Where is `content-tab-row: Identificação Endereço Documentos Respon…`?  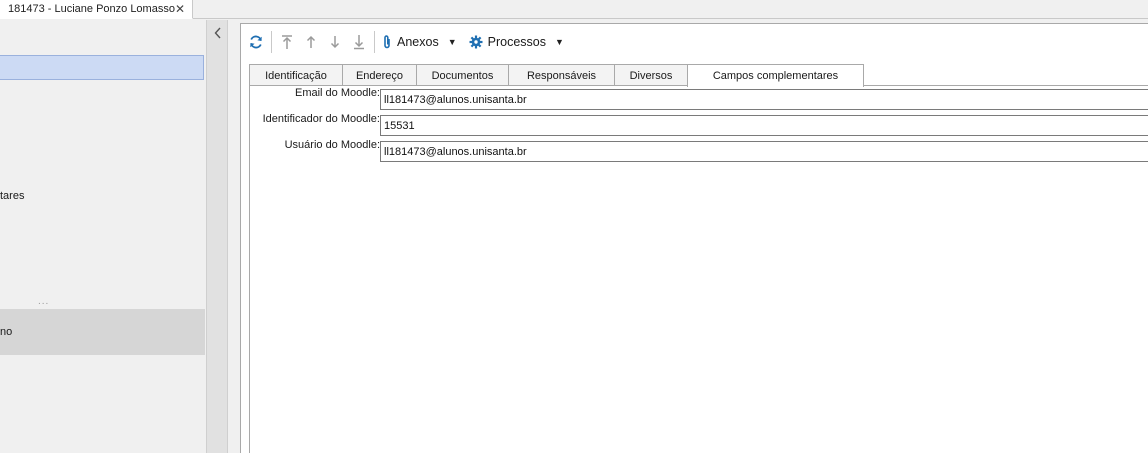
content-tab-row: Identificação Endereço Documentos Respon… is located at coordinates (698, 75).